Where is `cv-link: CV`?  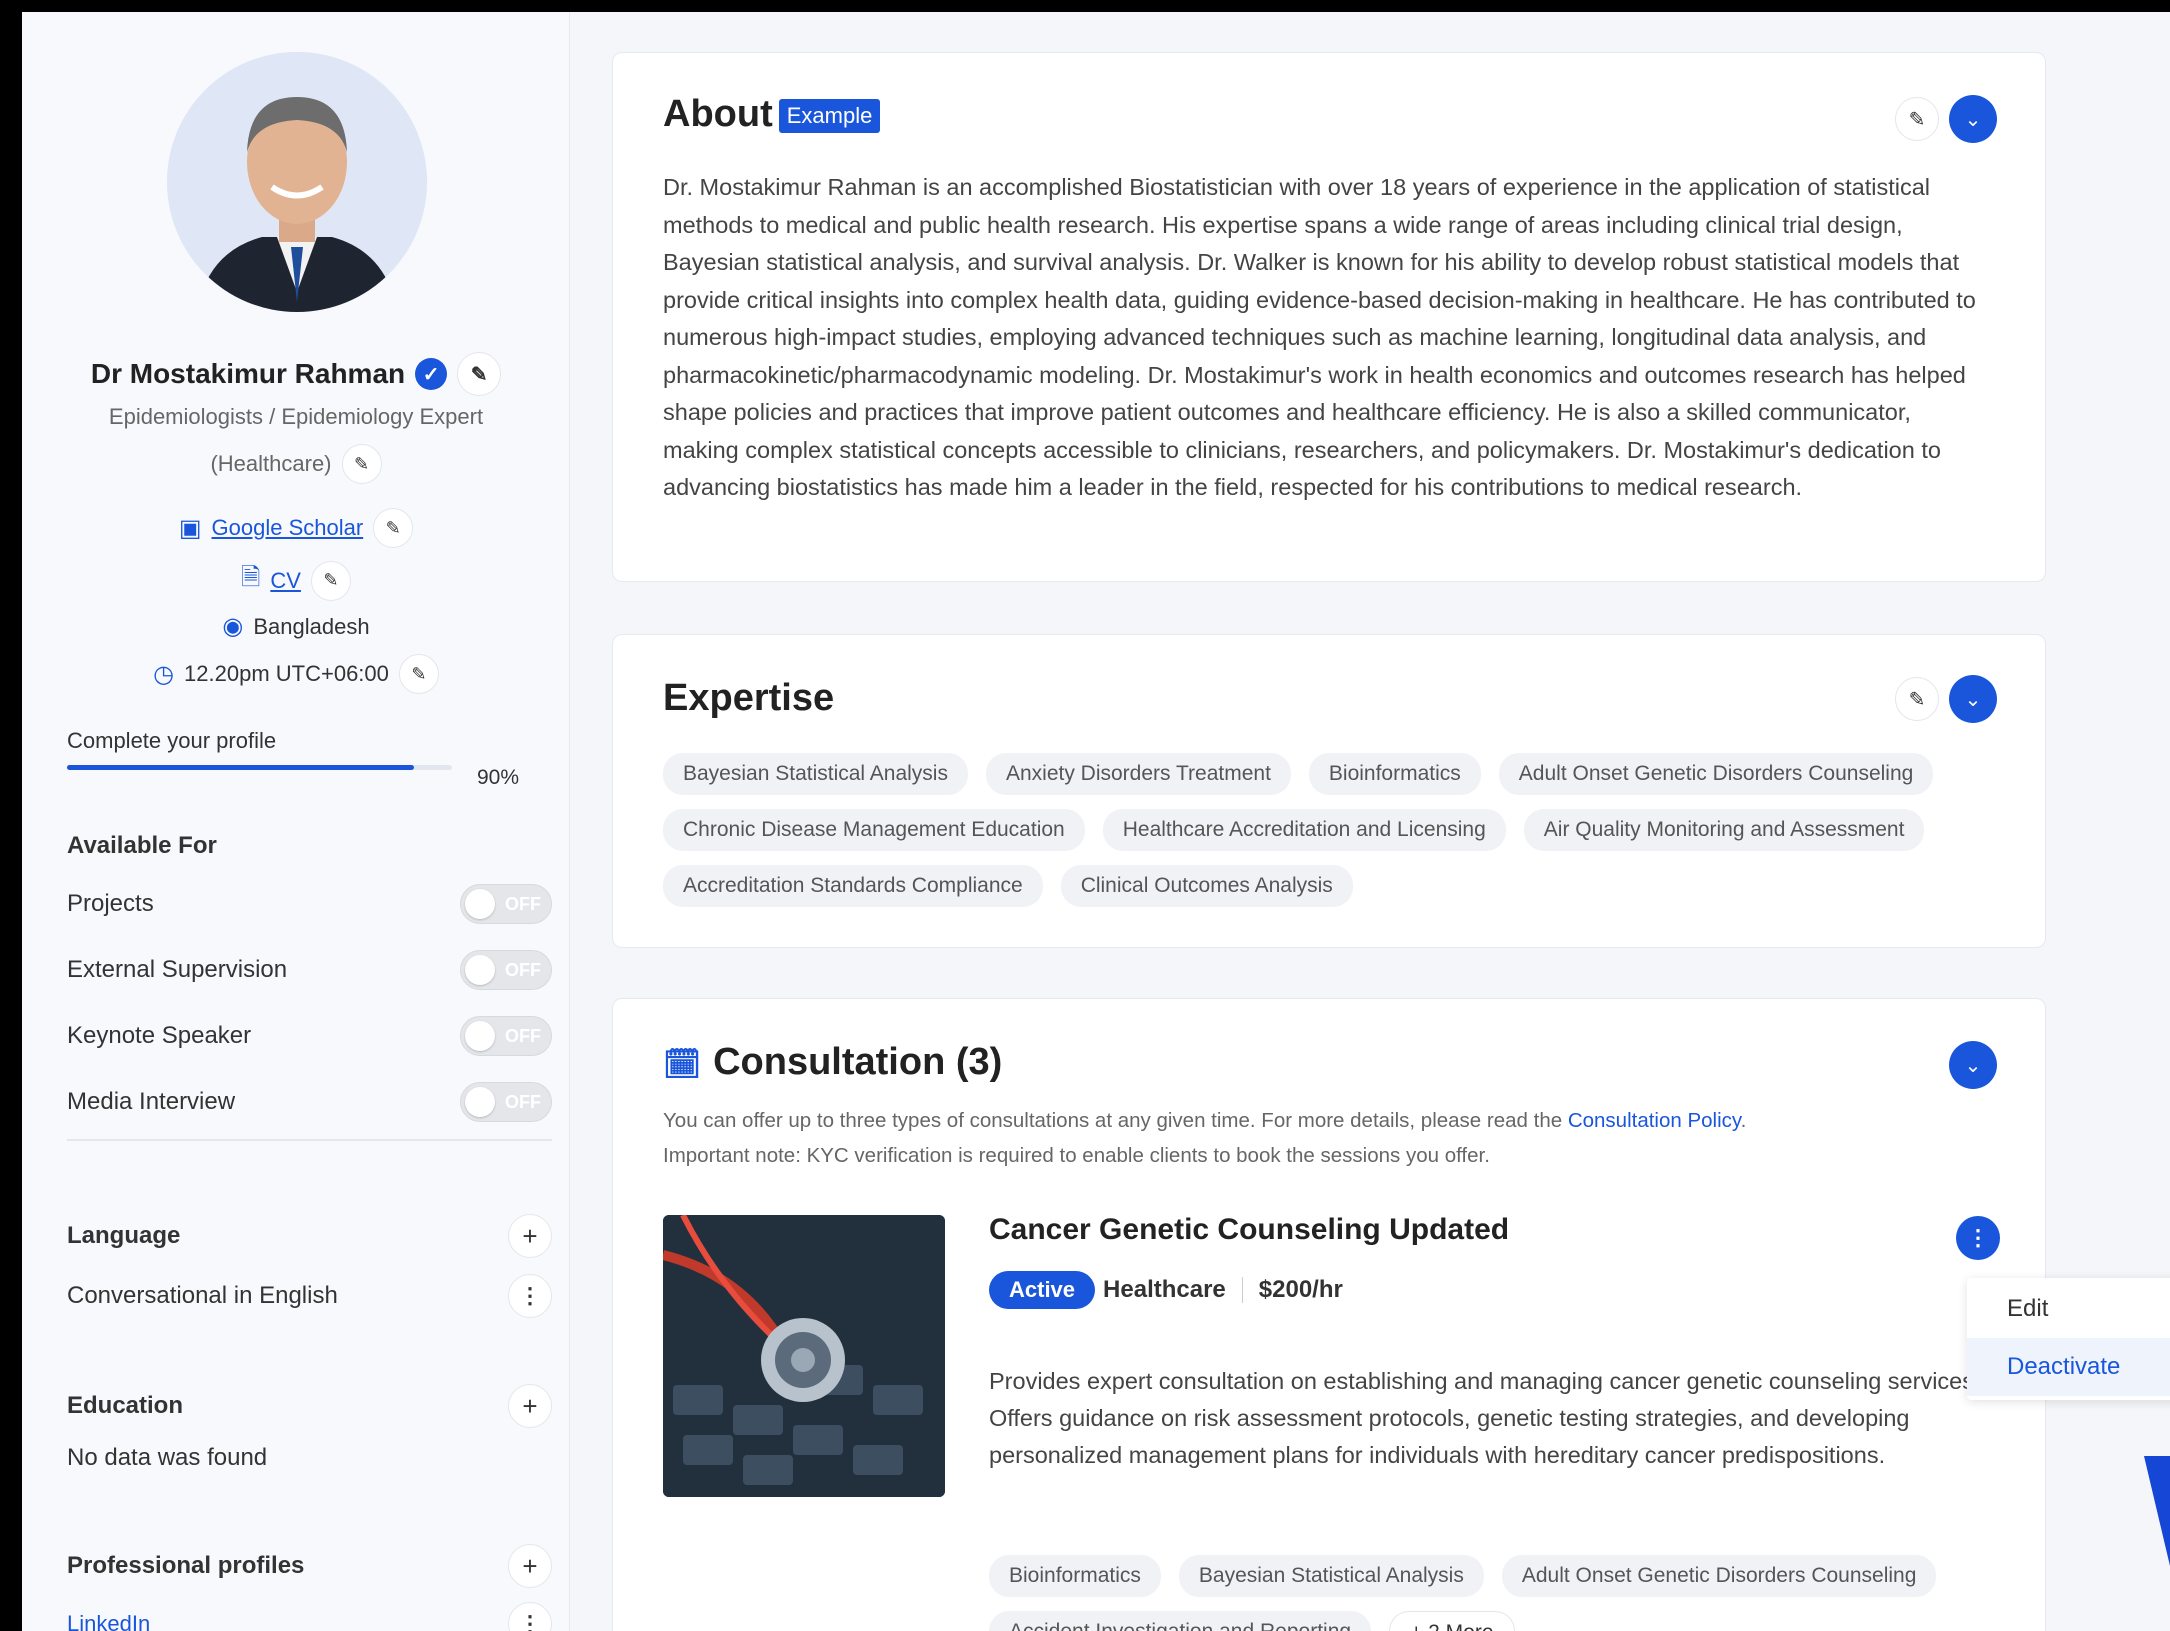
cv-link: CV is located at coordinates (285, 581).